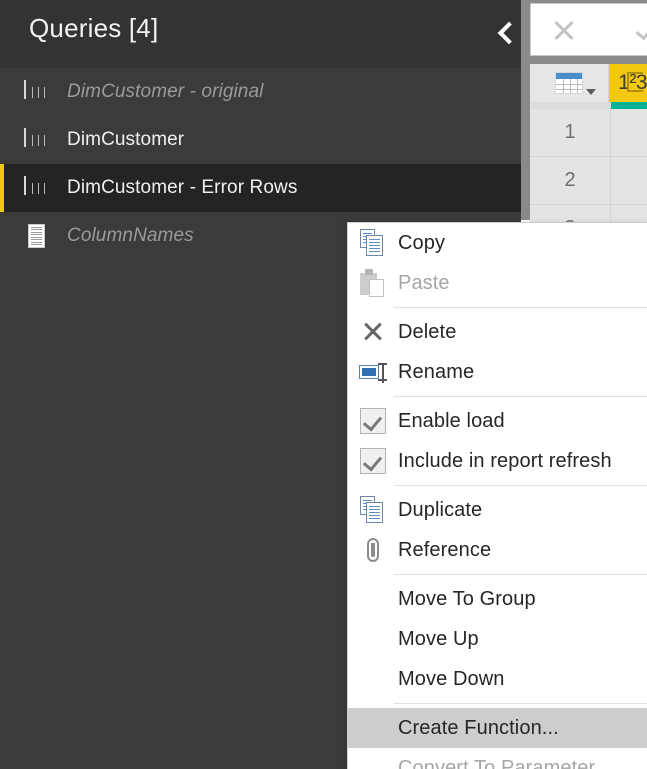  I want to click on checkmark-icon, so click(642, 30).